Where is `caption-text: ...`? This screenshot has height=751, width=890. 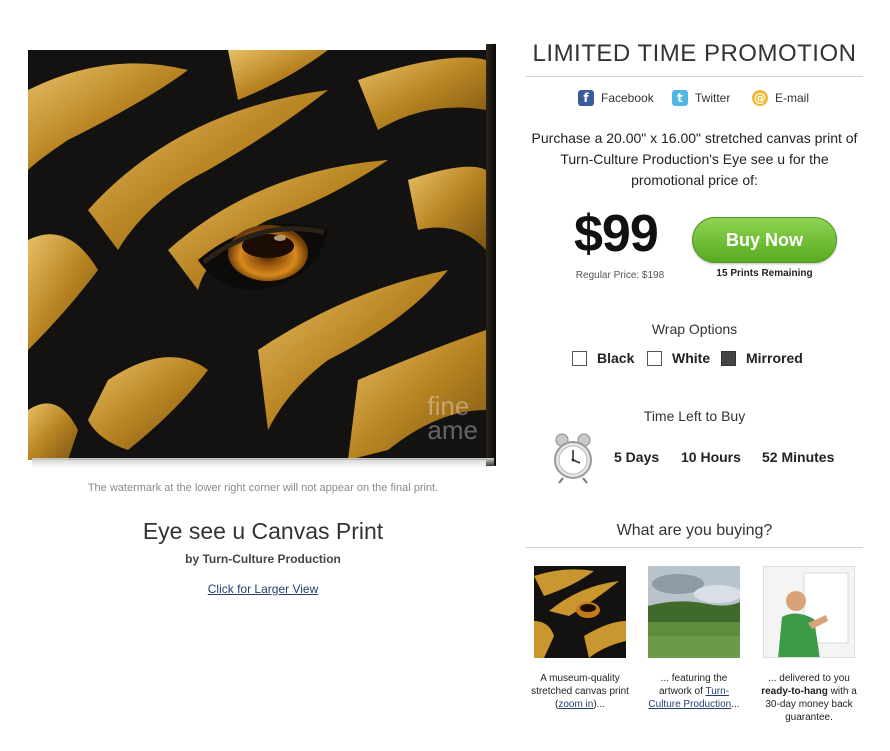
caption-text: ... is located at coordinates (735, 704).